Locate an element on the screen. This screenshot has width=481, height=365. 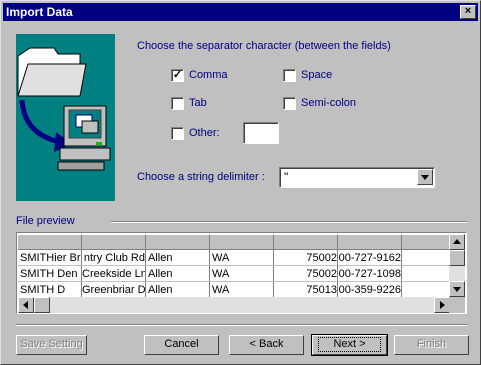
tab-checkbox is located at coordinates (177, 103).